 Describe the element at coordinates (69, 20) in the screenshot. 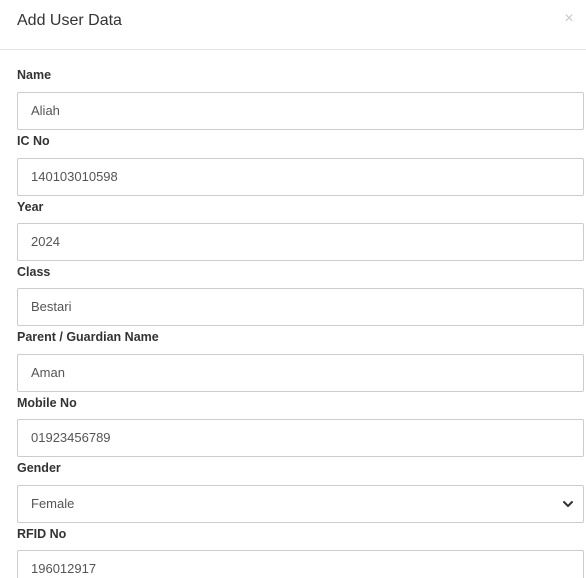

I see `modal-title: Add User Data` at that location.